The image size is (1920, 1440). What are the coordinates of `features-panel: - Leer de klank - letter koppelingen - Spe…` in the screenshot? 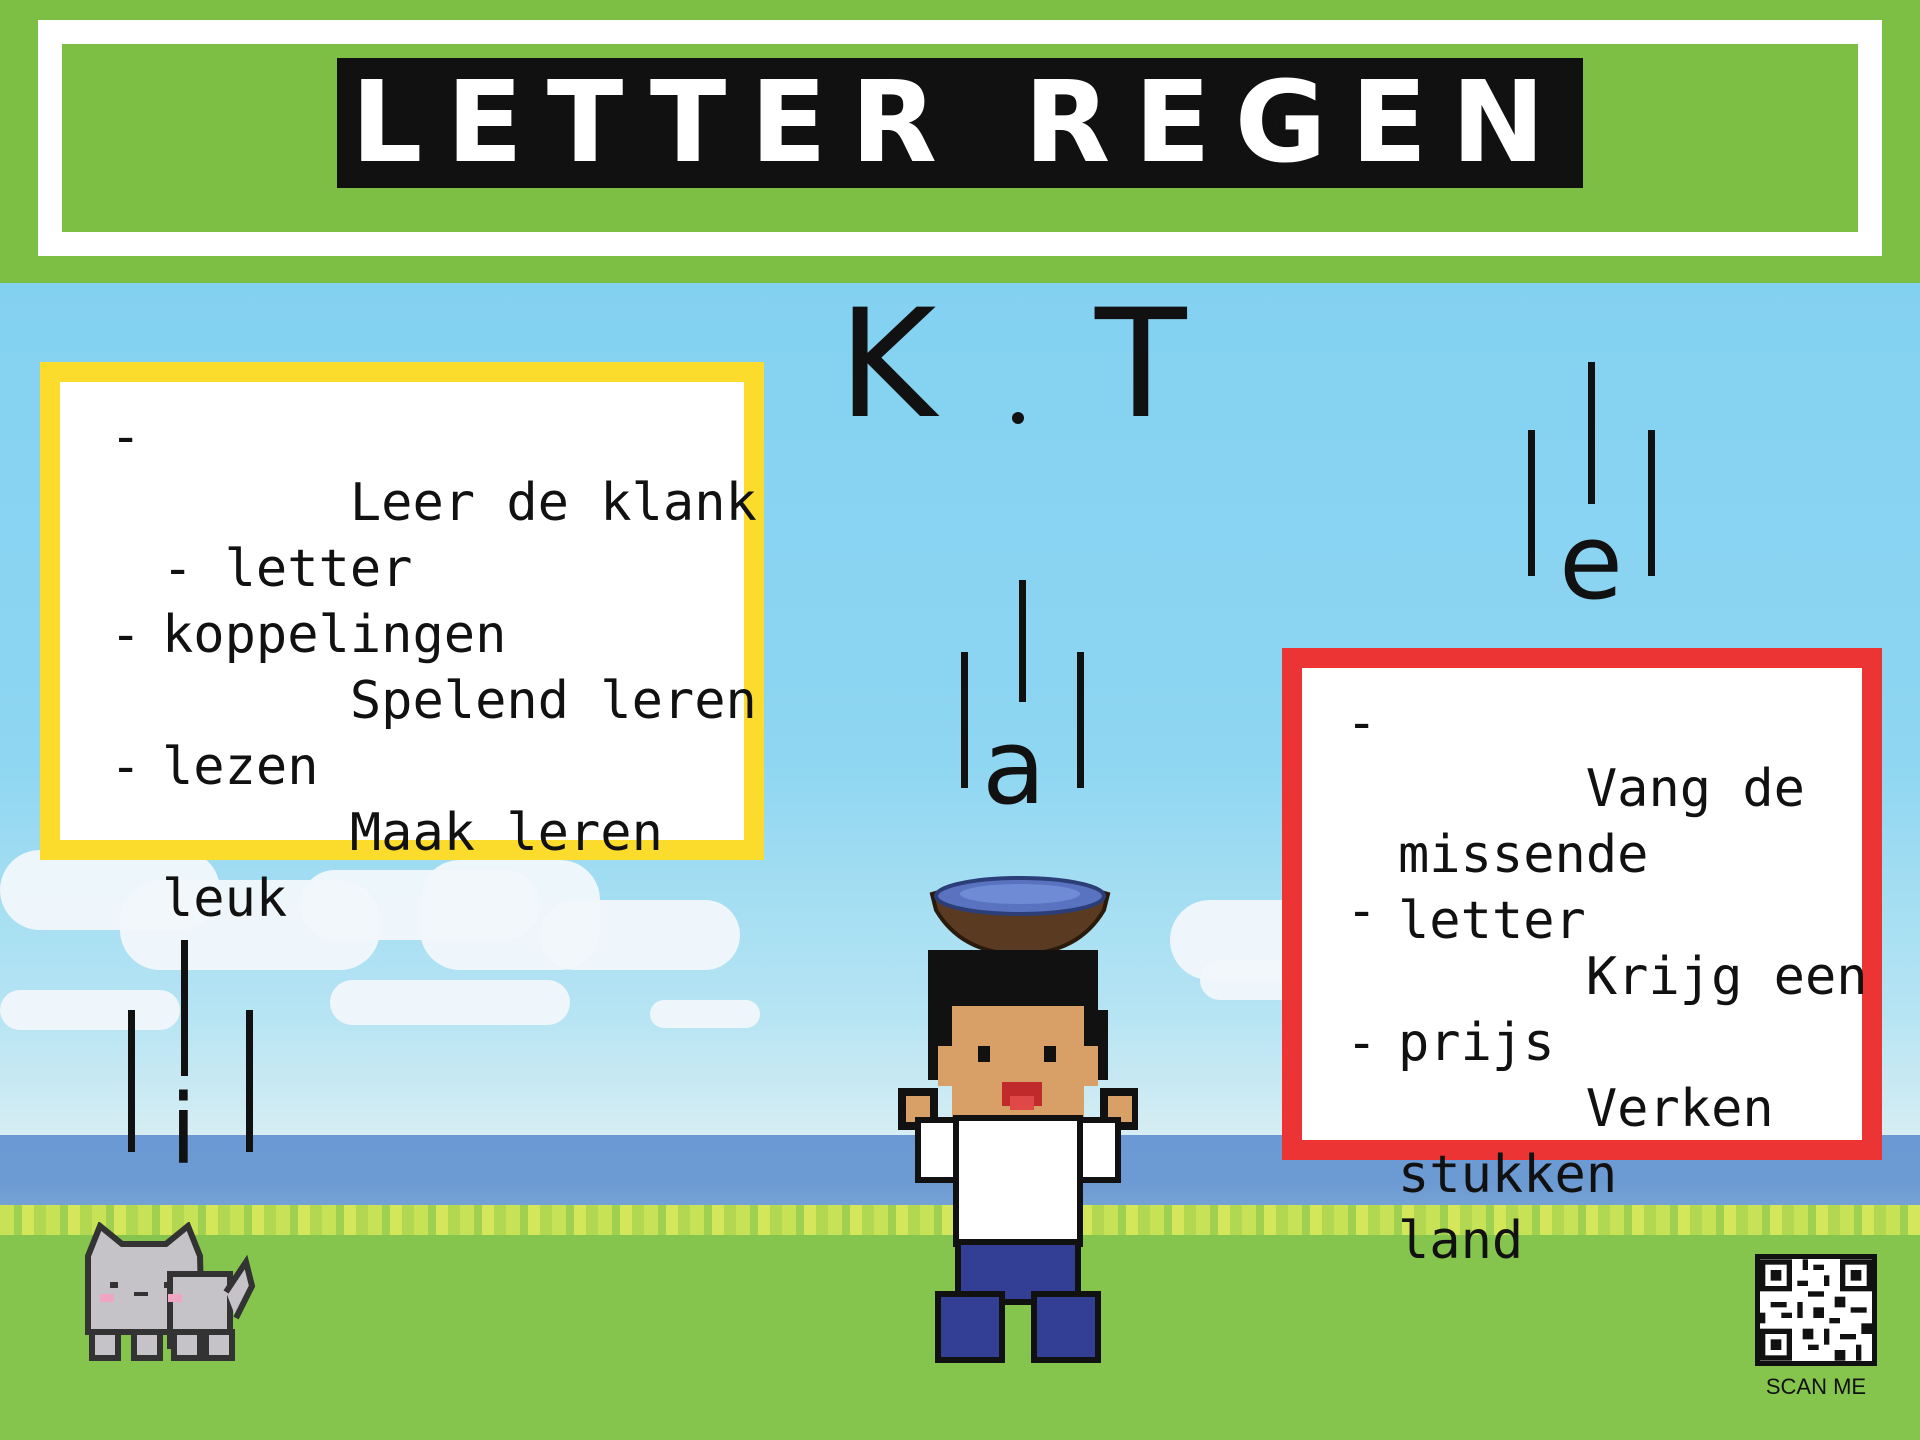 It's located at (402, 645).